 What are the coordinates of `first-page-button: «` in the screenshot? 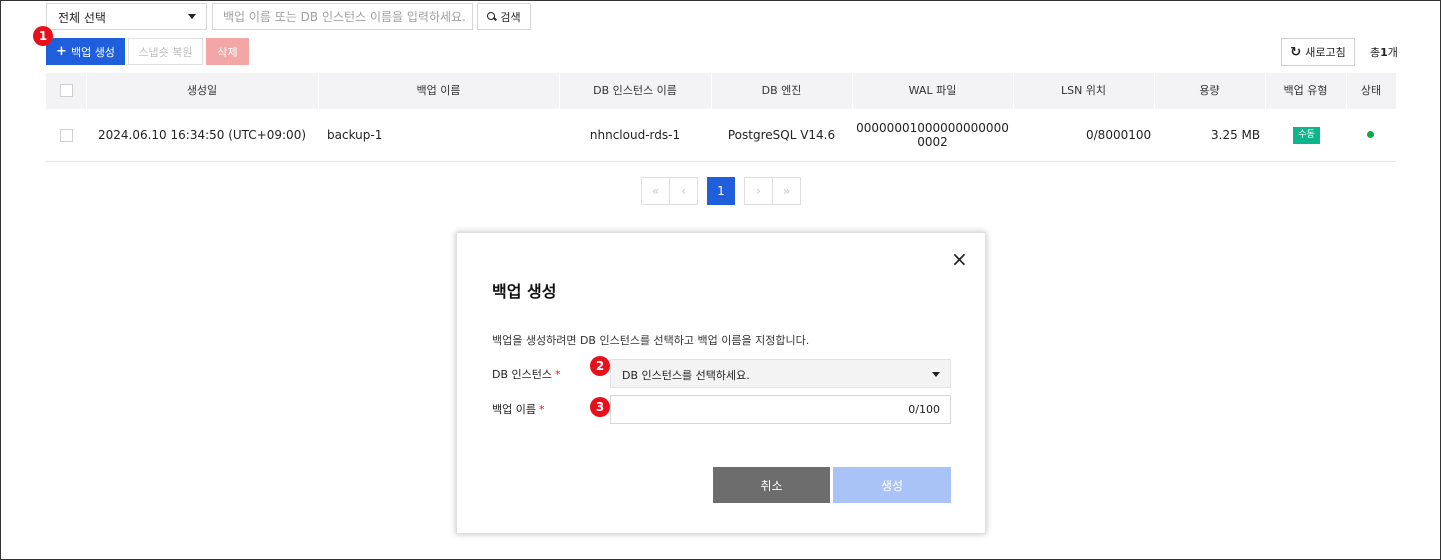 It's located at (655, 191).